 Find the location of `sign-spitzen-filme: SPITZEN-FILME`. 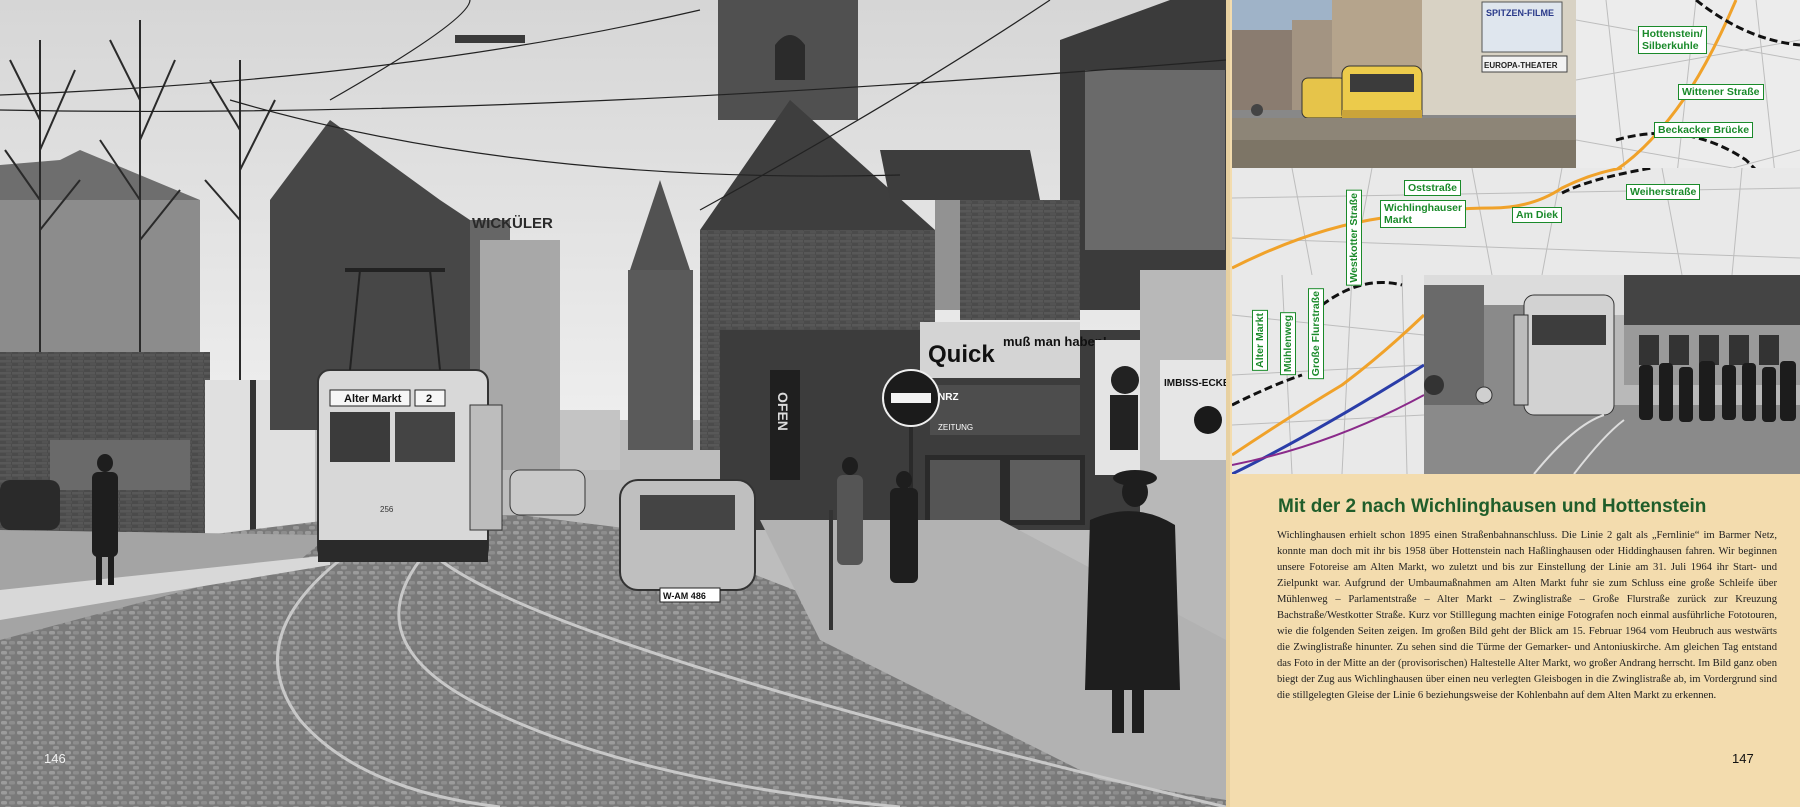

sign-spitzen-filme: SPITZEN-FILME is located at coordinates (1520, 13).